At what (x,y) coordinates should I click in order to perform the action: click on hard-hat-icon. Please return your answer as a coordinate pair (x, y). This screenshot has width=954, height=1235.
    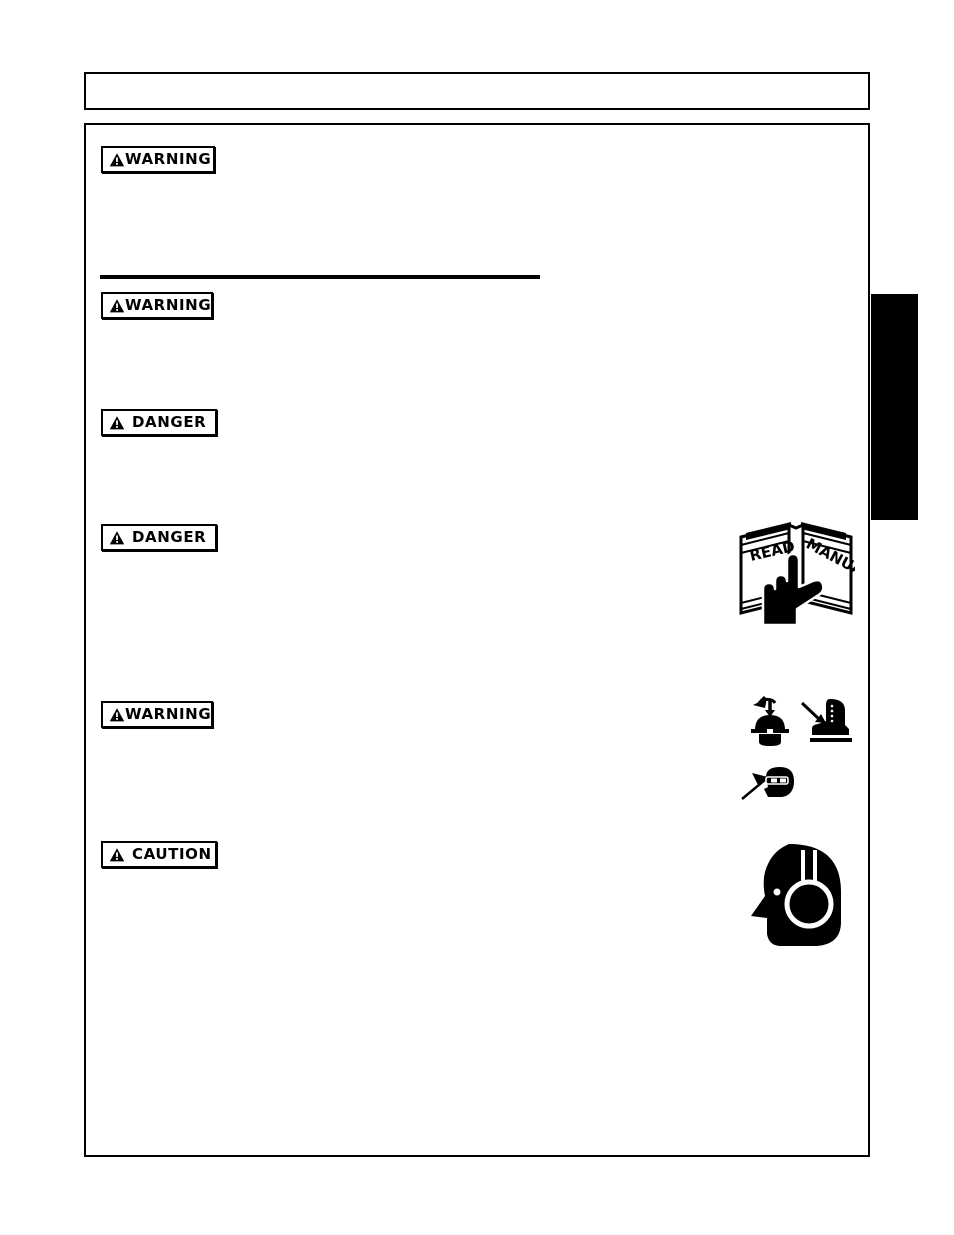
    Looking at the image, I should click on (770, 720).